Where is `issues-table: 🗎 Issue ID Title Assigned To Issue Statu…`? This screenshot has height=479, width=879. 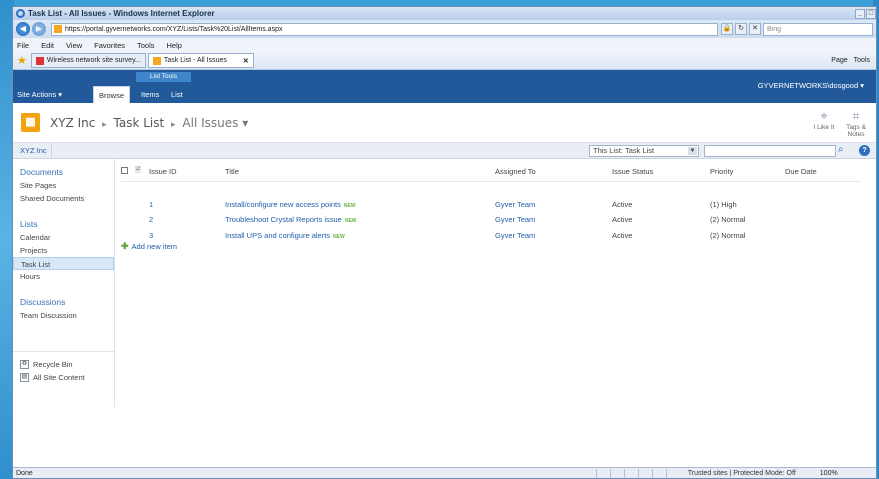 issues-table: 🗎 Issue ID Title Assigned To Issue Statu… is located at coordinates (491, 202).